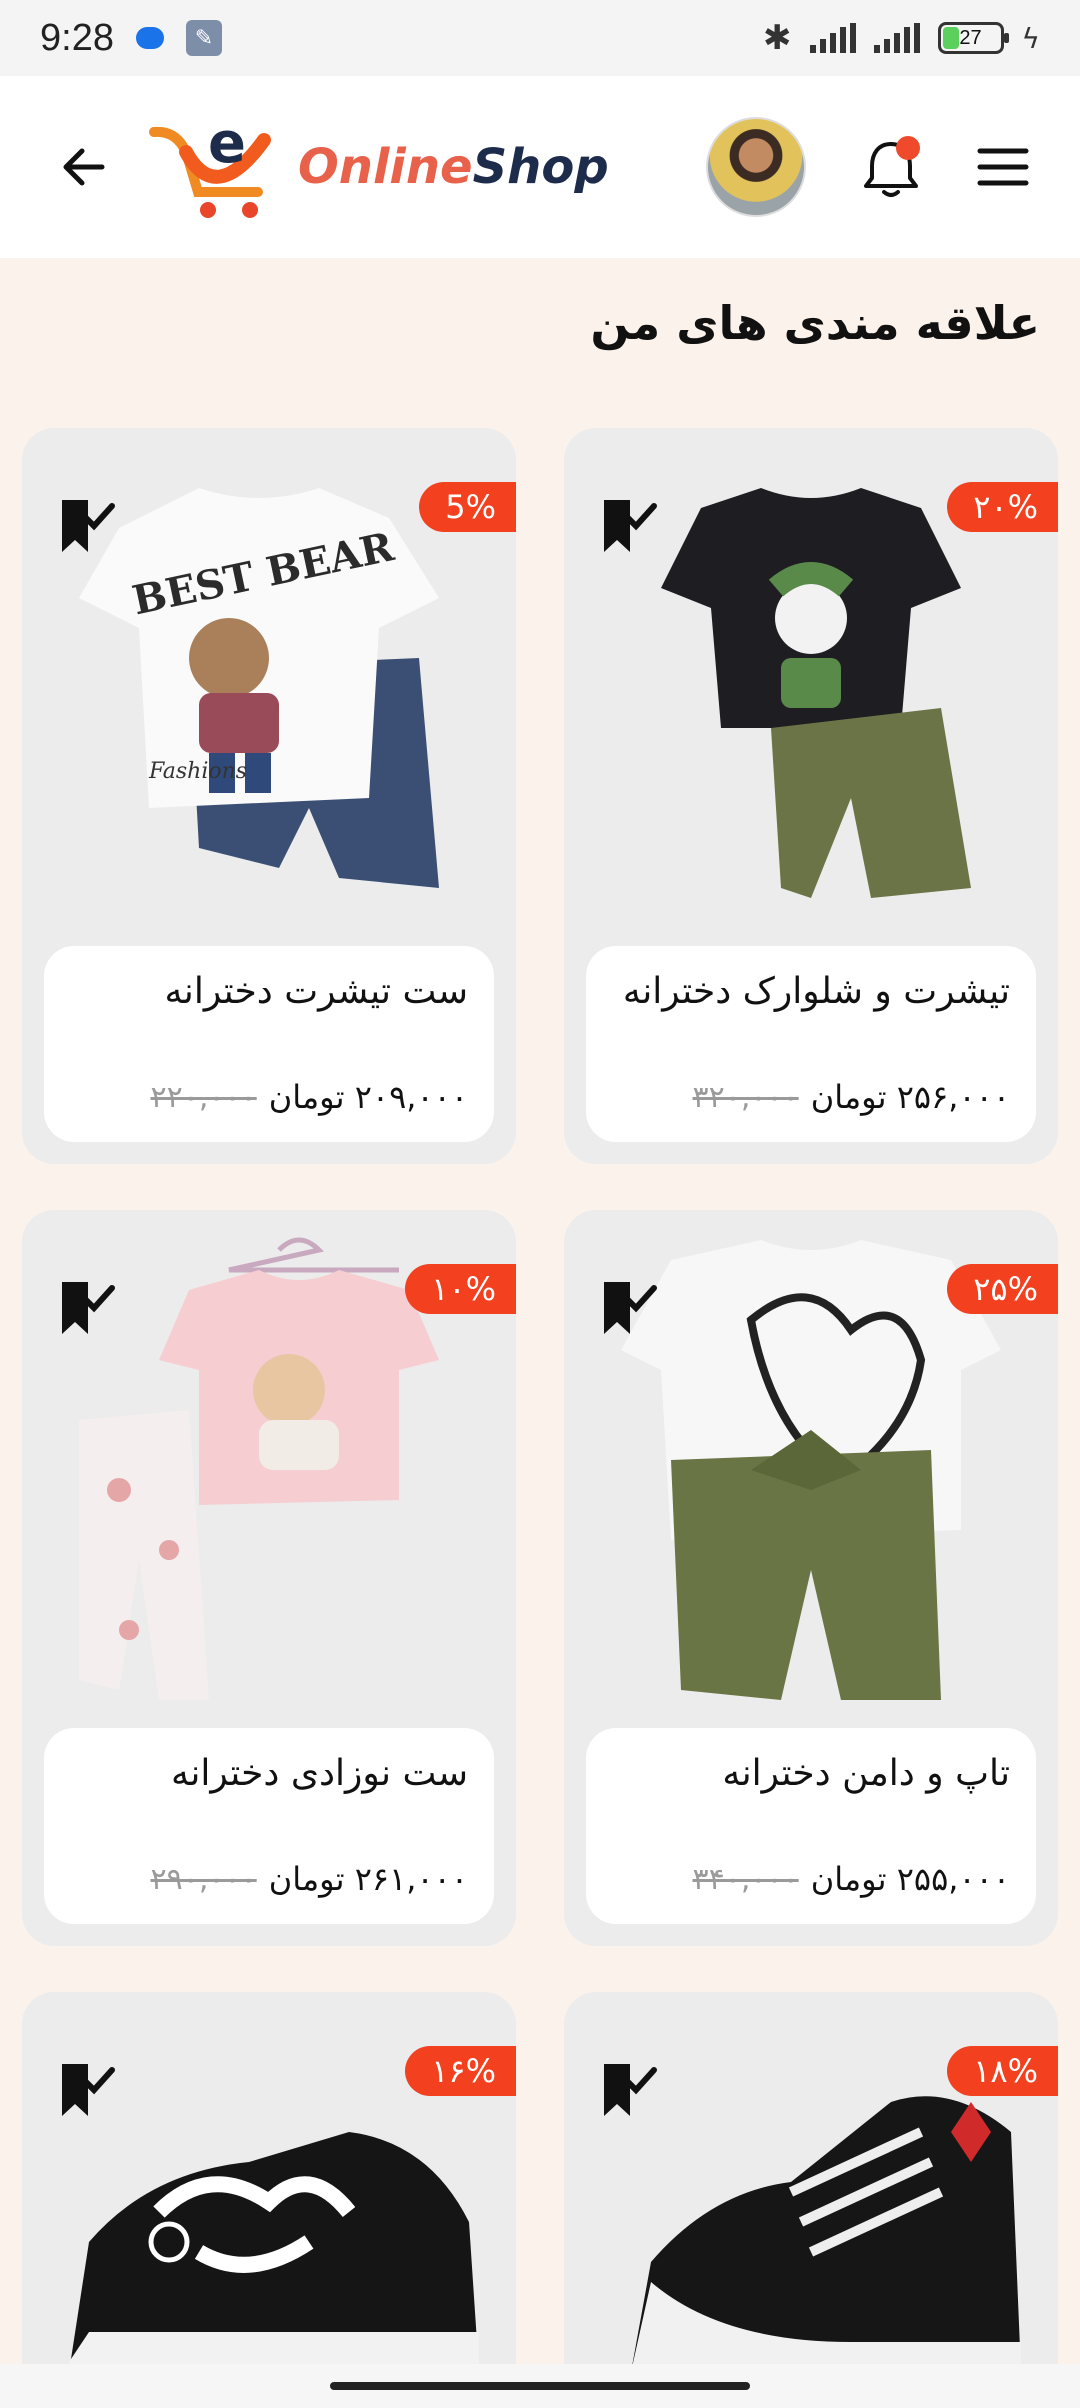 The width and height of the screenshot is (1080, 2408). I want to click on notification-dot, so click(908, 148).